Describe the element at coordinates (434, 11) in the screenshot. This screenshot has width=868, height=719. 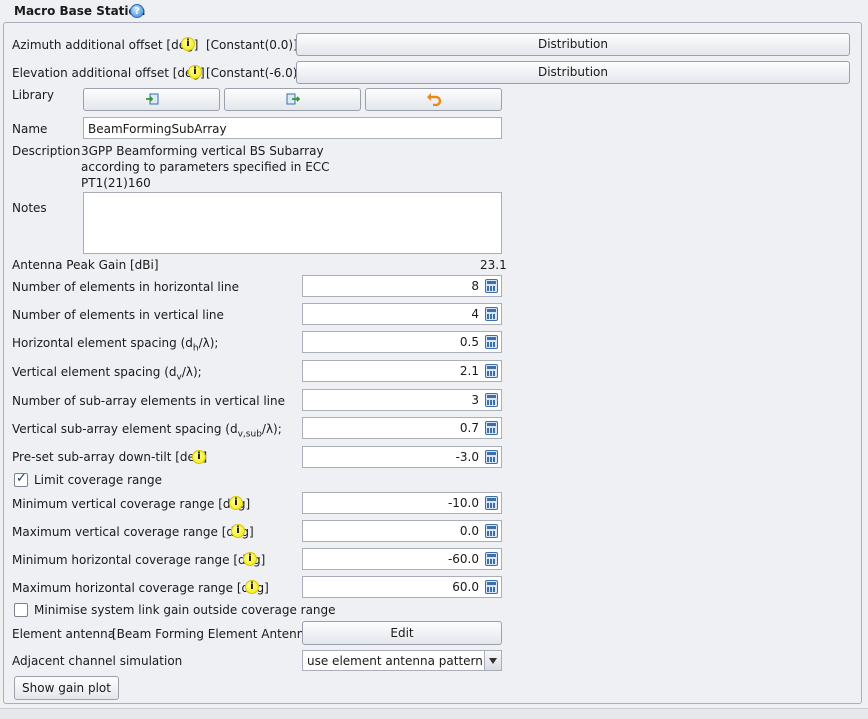
I see `title-bar: Macro Base Station ?` at that location.